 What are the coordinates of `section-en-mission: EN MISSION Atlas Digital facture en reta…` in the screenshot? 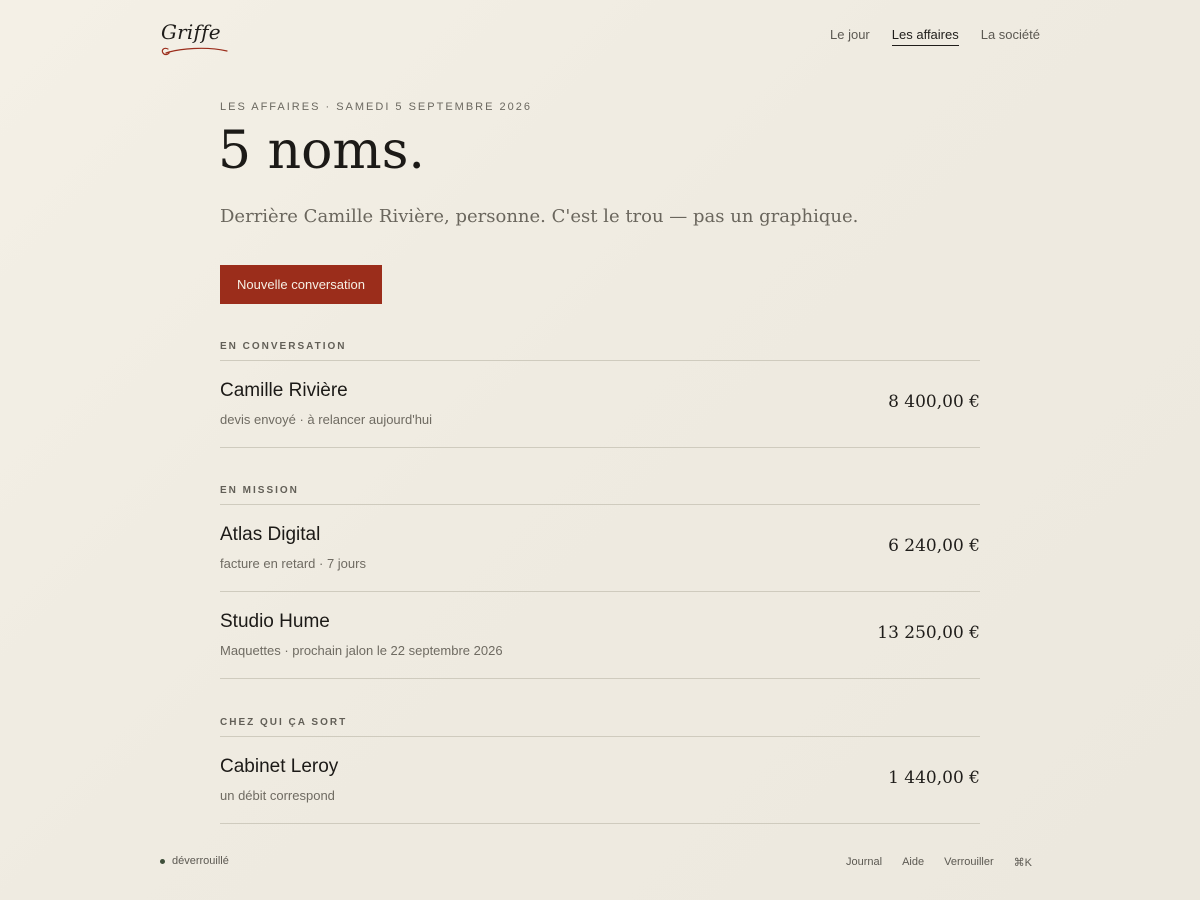 It's located at (600, 581).